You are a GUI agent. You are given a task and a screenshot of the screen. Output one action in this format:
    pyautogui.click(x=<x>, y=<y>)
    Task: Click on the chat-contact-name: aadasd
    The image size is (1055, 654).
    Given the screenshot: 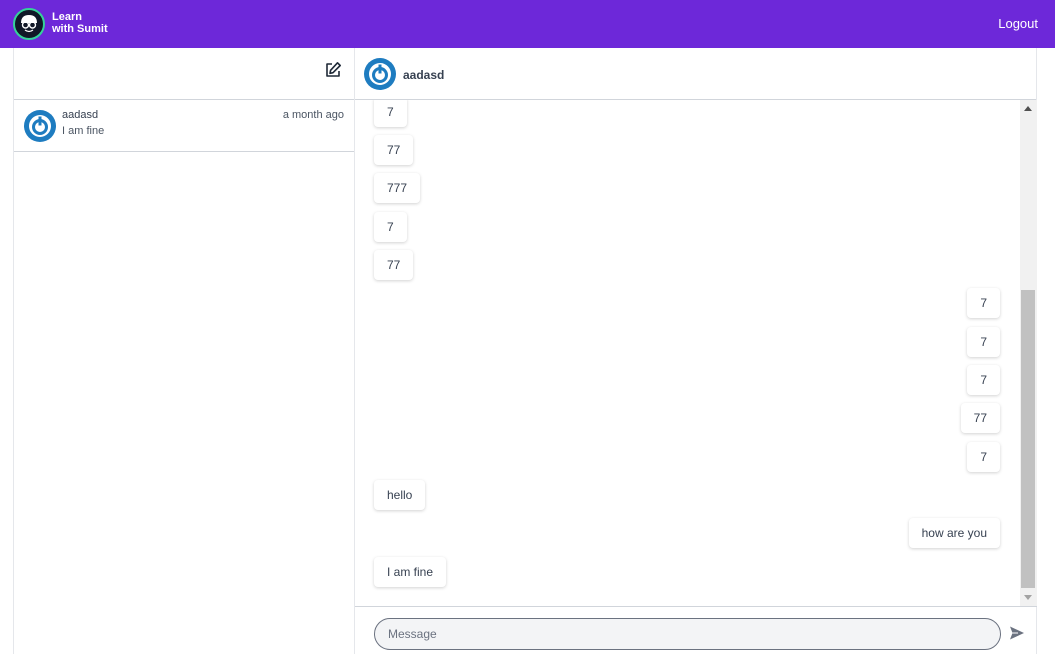 What is the action you would take?
    pyautogui.click(x=424, y=75)
    